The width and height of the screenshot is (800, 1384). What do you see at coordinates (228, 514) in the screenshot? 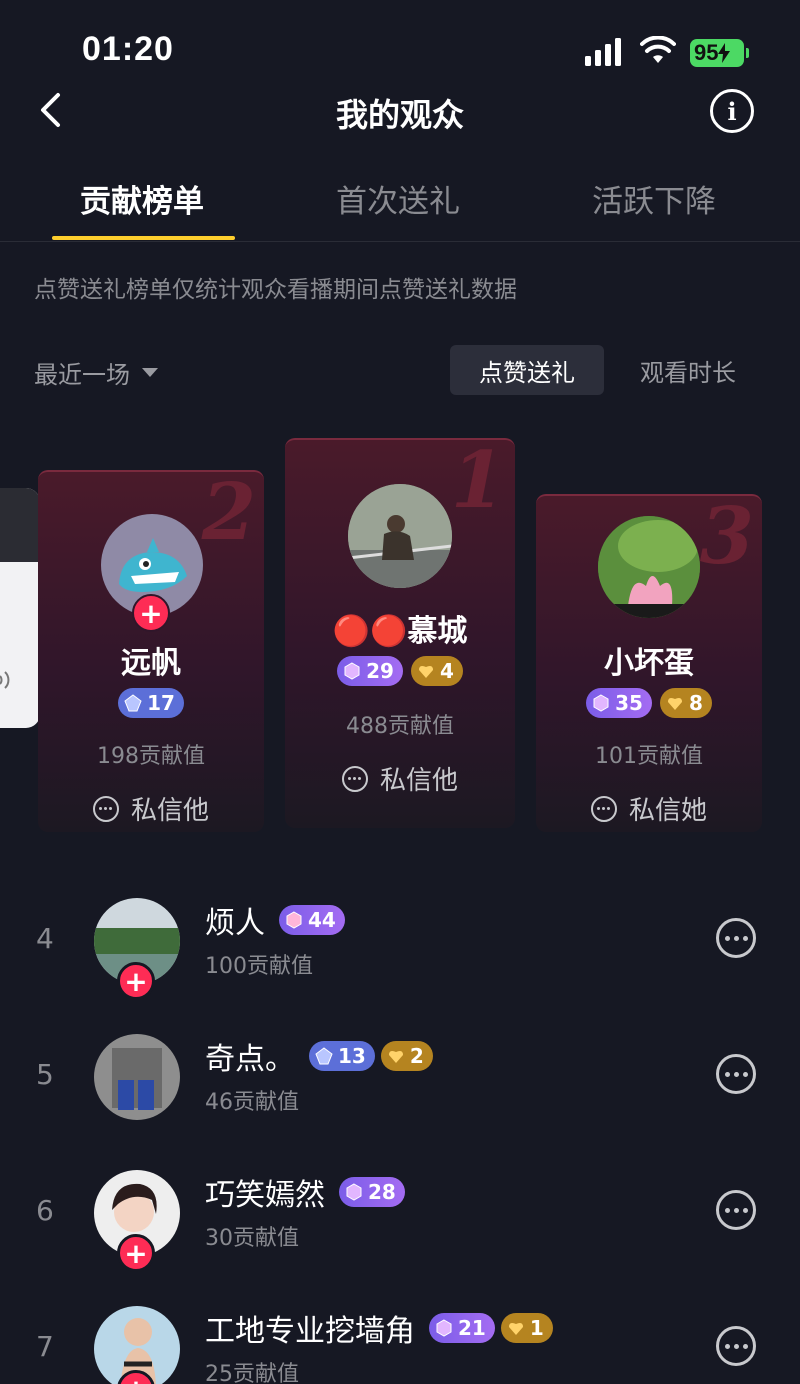
I see `podium-rank-number: 2` at bounding box center [228, 514].